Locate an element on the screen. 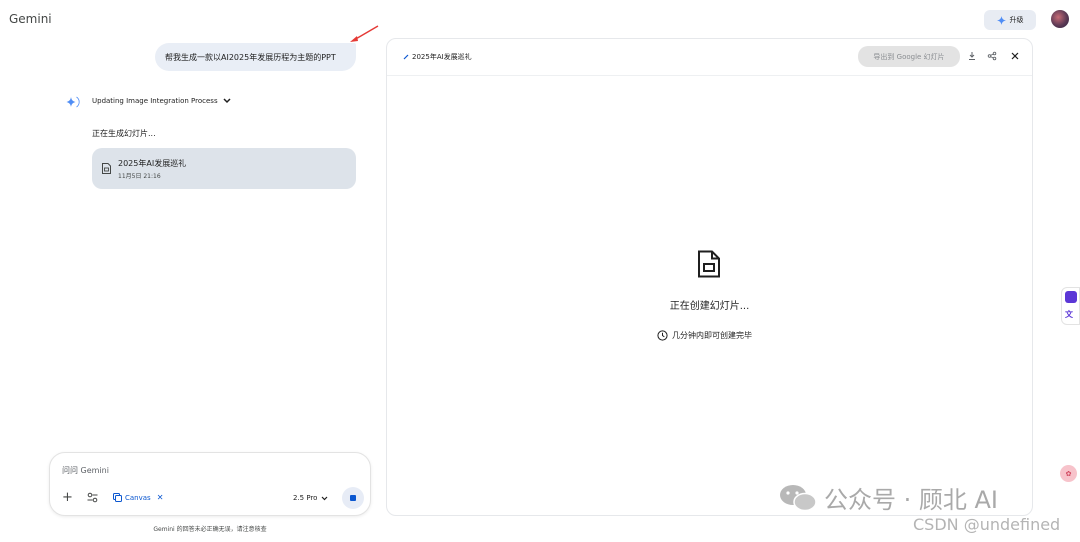  document-icon is located at coordinates (106, 168).